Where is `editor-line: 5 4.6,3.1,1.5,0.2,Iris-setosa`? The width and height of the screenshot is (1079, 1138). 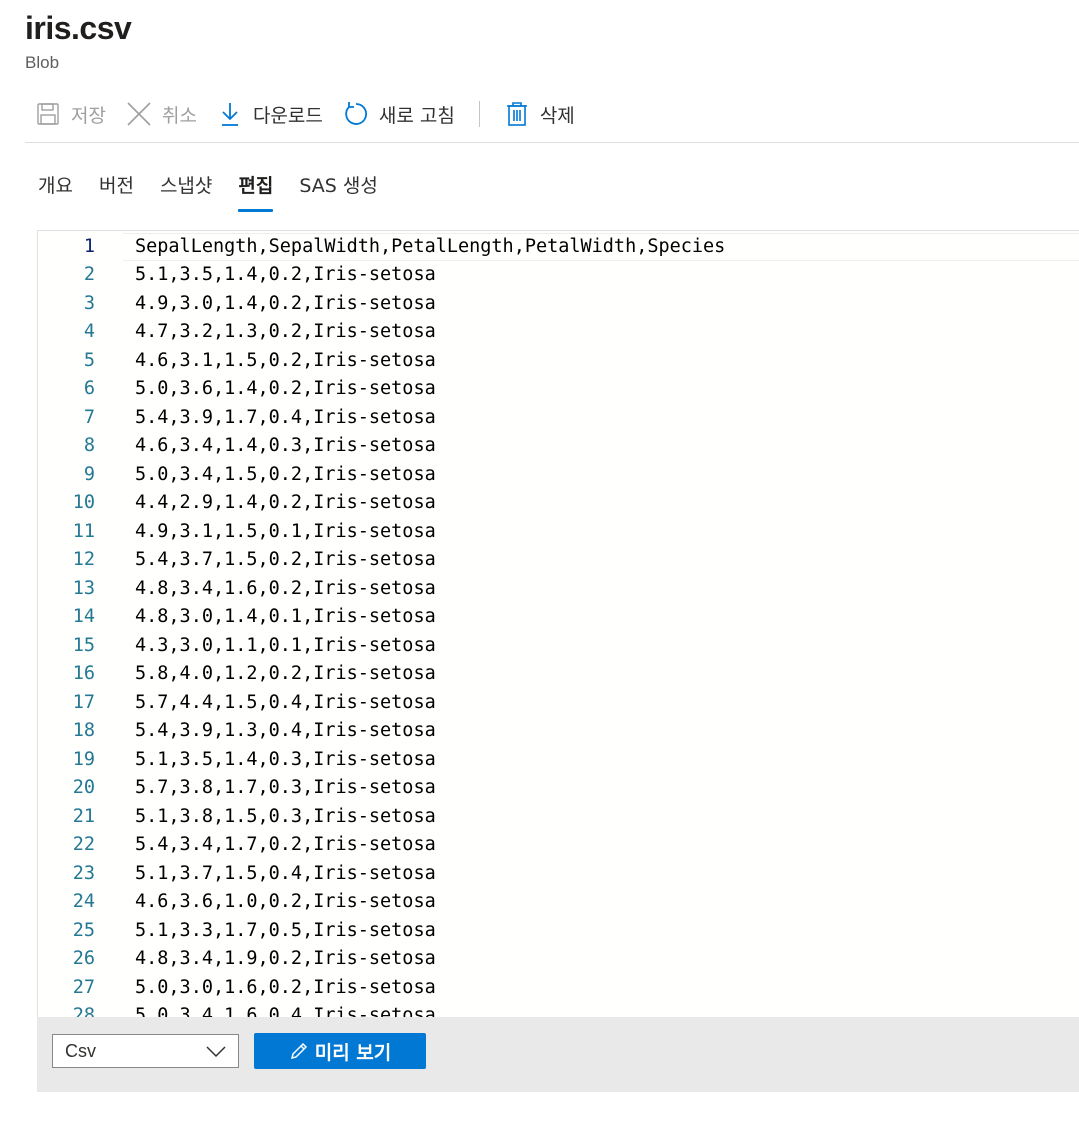 editor-line: 5 4.6,3.1,1.5,0.2,Iris-setosa is located at coordinates (558, 360).